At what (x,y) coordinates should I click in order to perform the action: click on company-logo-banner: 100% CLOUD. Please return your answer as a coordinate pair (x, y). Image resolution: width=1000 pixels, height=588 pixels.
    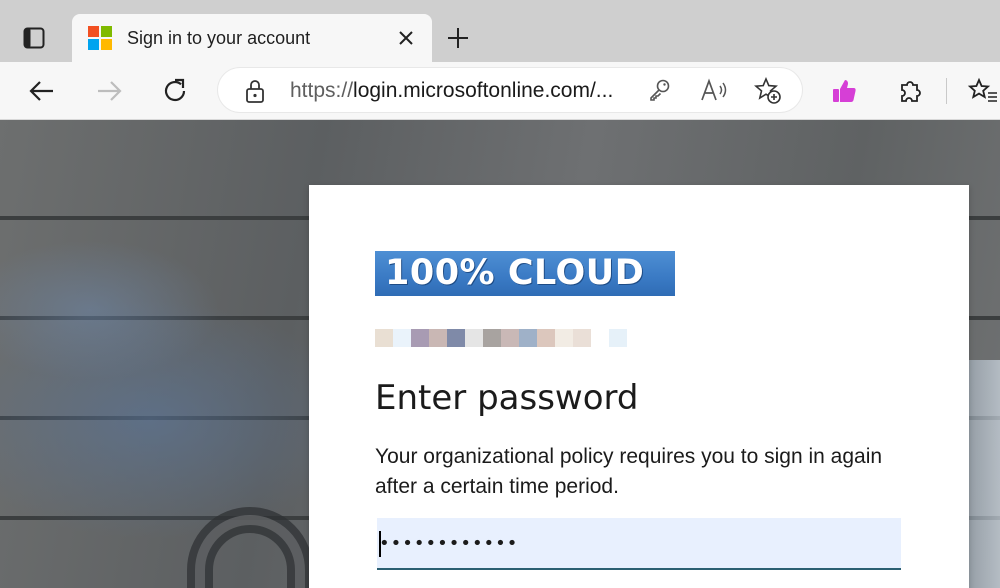
    Looking at the image, I should click on (525, 273).